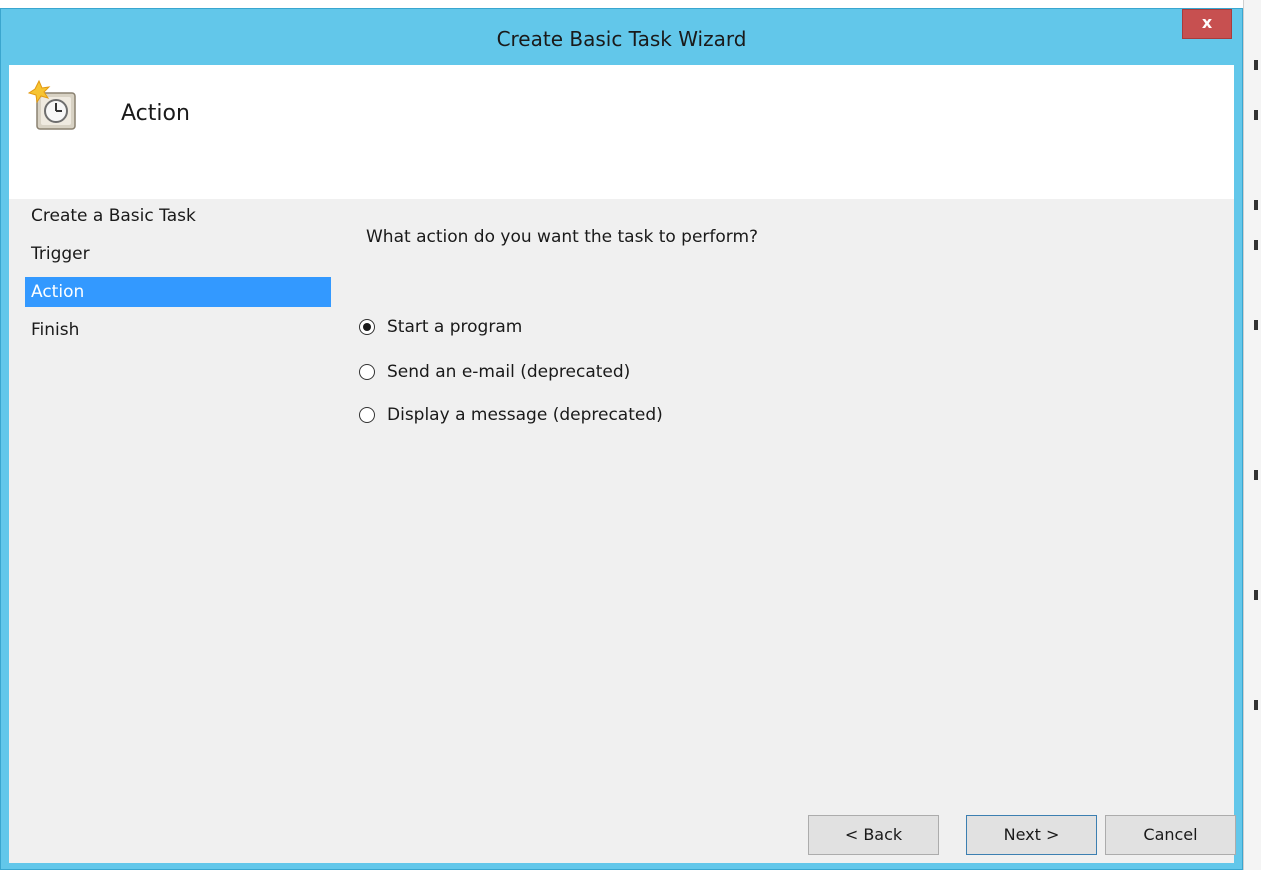  What do you see at coordinates (1031, 835) in the screenshot?
I see `next-button: Next >` at bounding box center [1031, 835].